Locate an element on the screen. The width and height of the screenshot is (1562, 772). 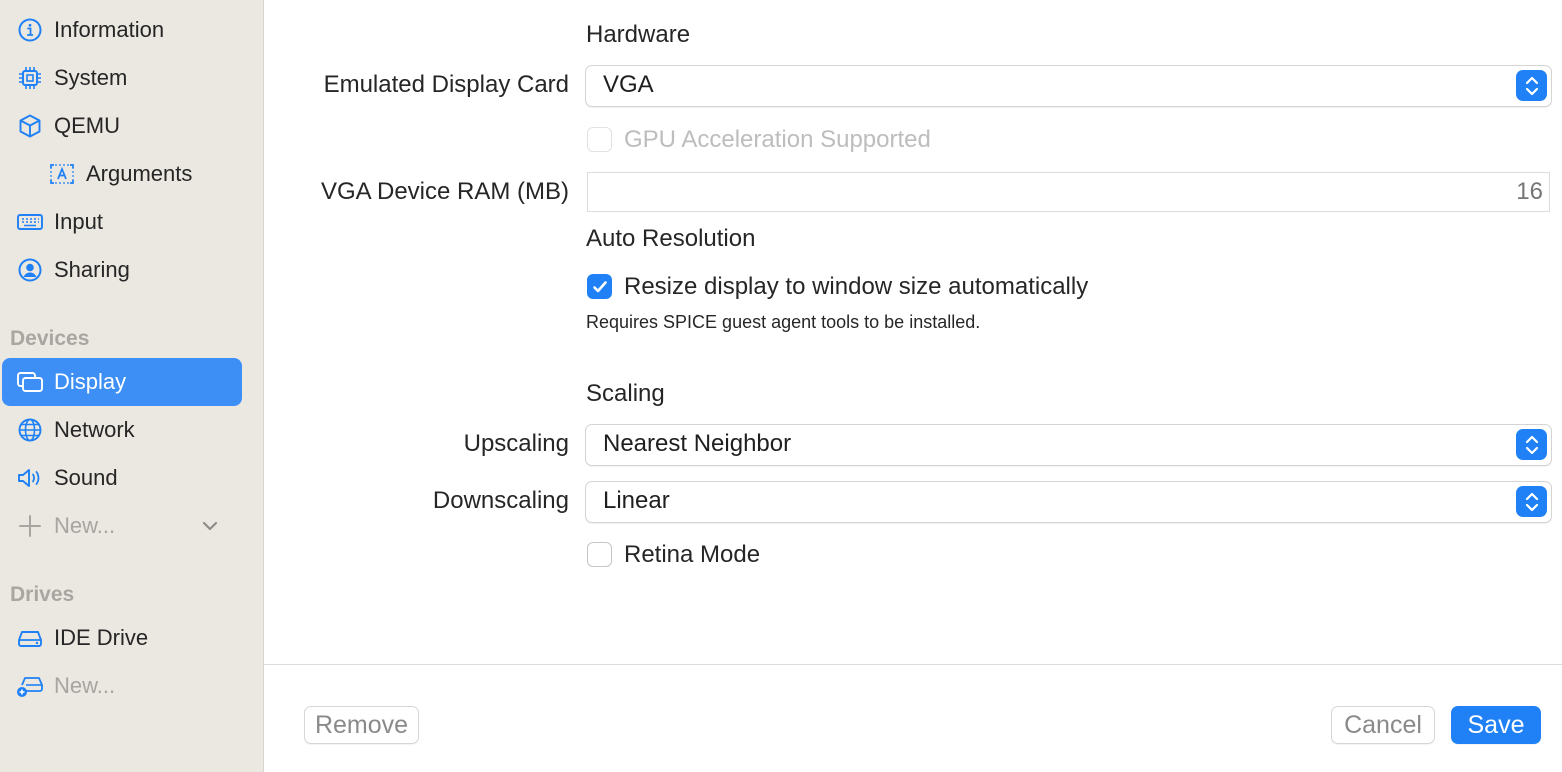
cancel-button: Cancel is located at coordinates (1383, 725).